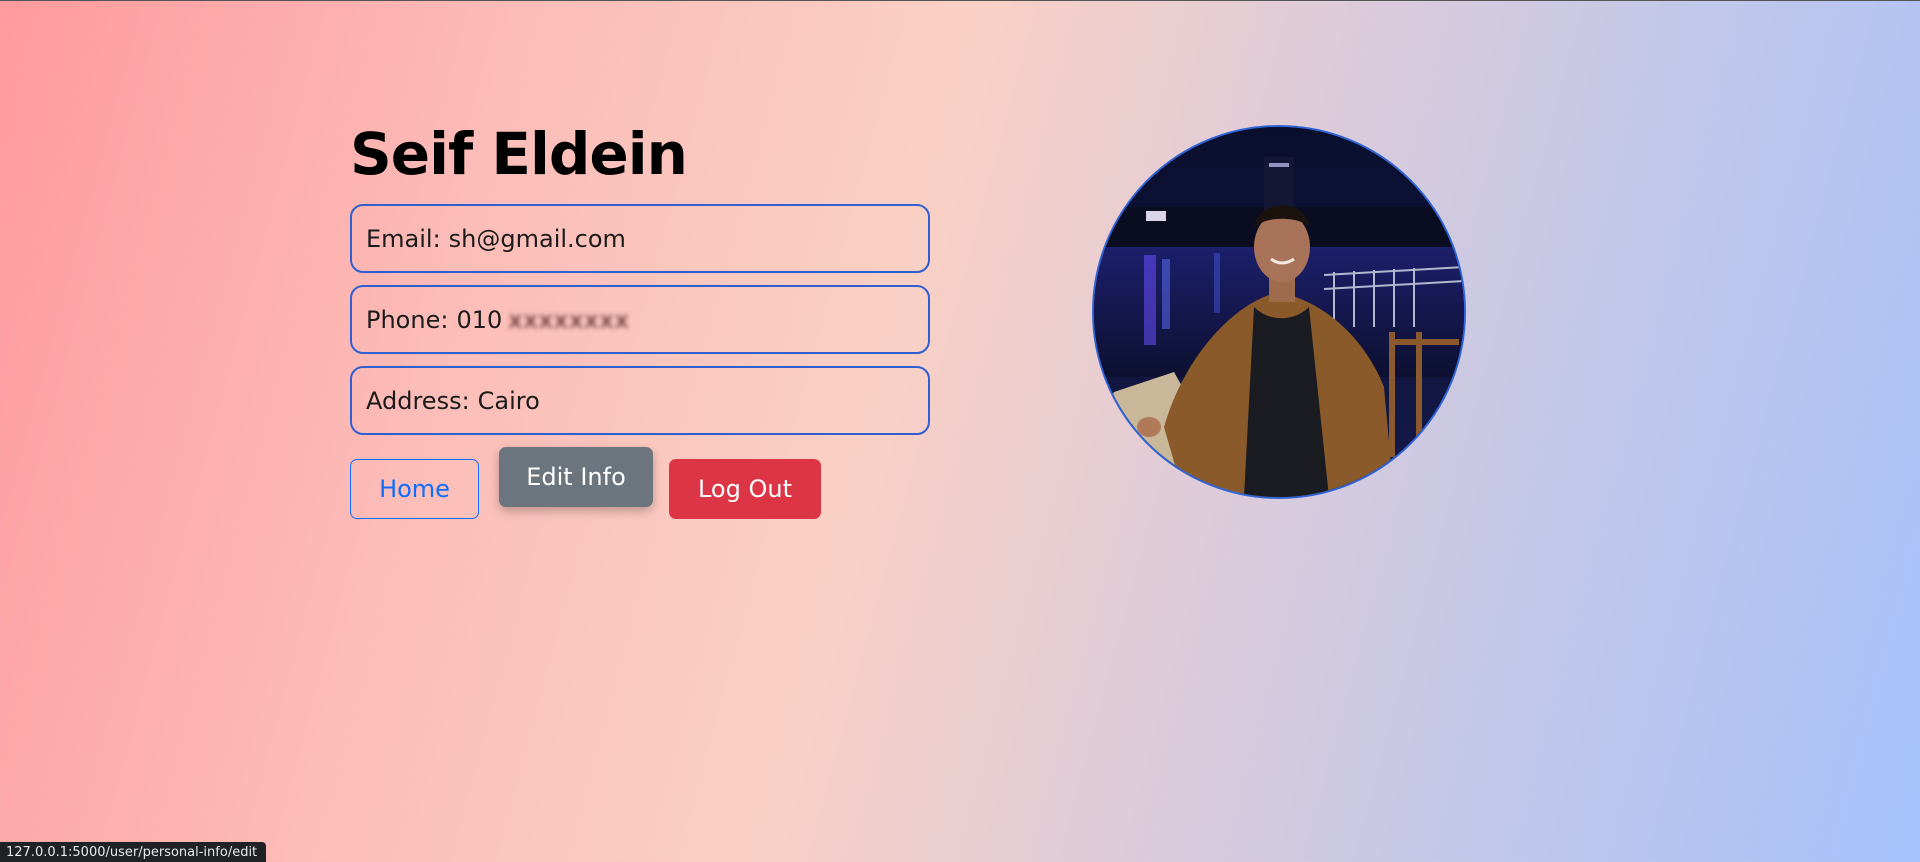 This screenshot has width=1920, height=862. I want to click on browser-status-url: 127.0.0.1:5000/user/personal-info/edit, so click(133, 852).